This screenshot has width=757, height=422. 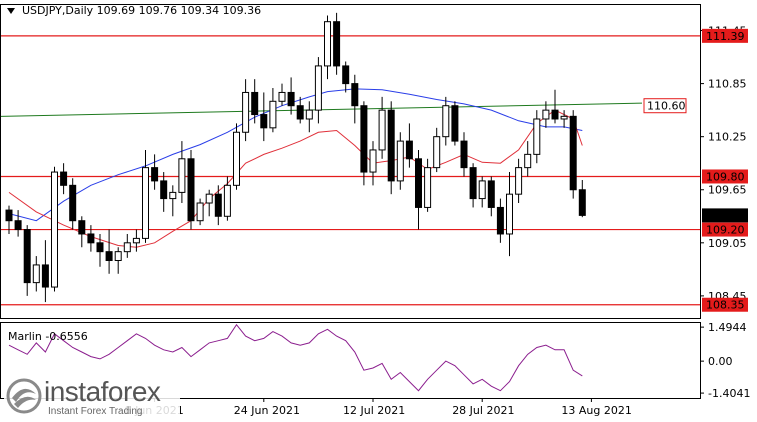 I want to click on level-label: 109.80, so click(x=725, y=176).